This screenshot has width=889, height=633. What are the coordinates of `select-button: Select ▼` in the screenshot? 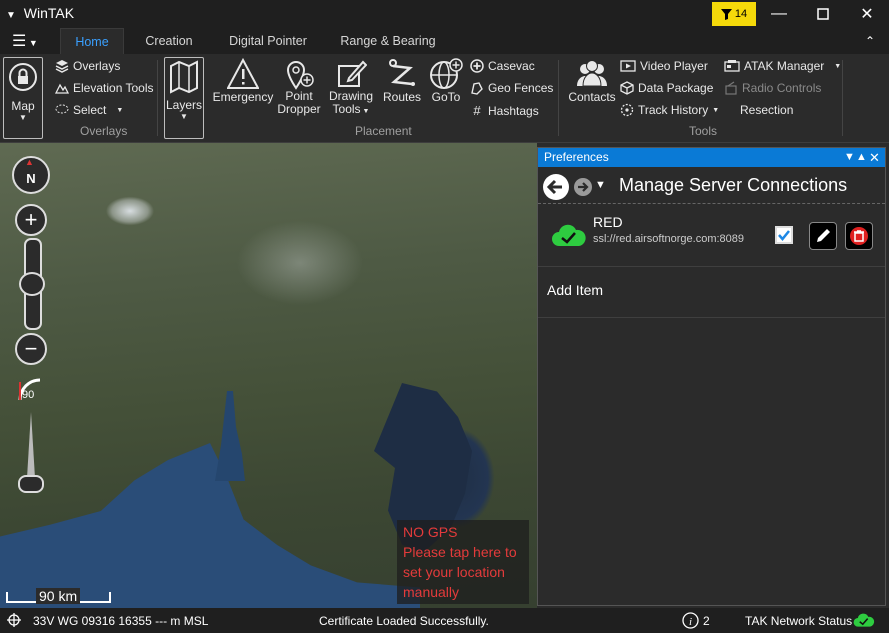 It's located at (89, 110).